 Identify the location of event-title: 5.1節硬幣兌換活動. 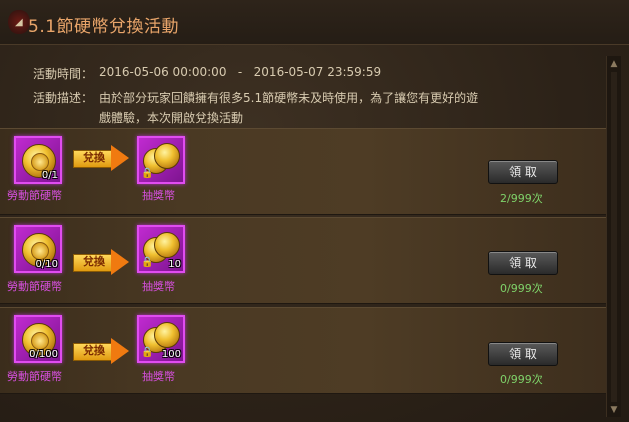
(104, 27).